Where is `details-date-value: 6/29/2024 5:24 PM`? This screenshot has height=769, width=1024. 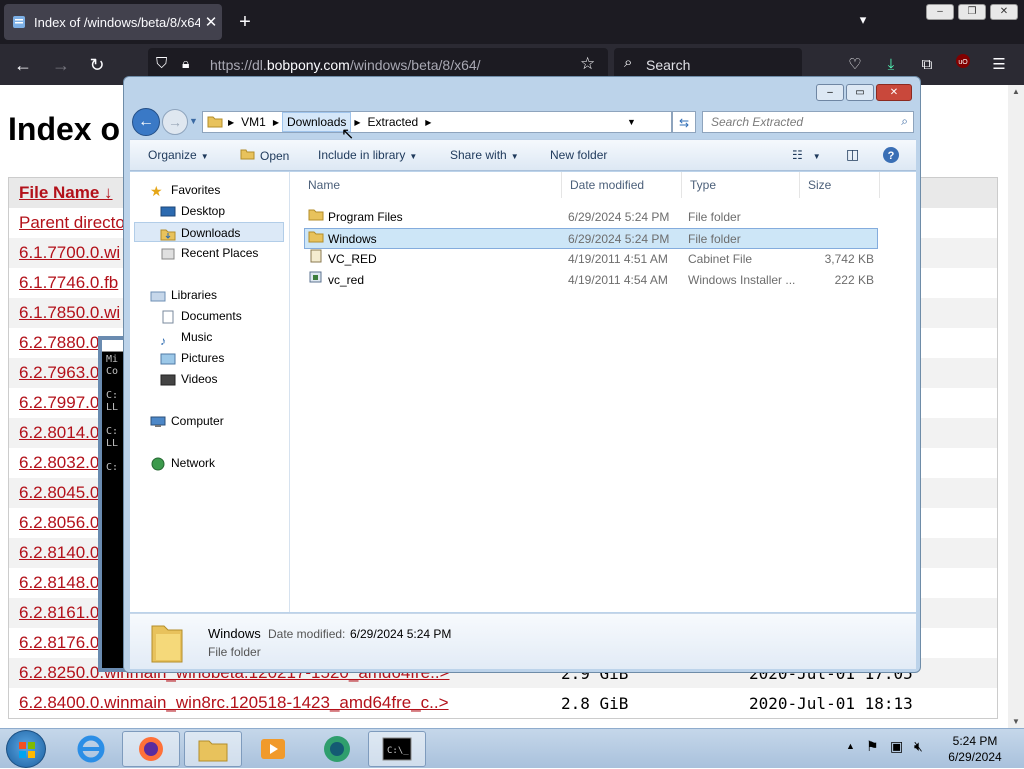
details-date-value: 6/29/2024 5:24 PM is located at coordinates (401, 634).